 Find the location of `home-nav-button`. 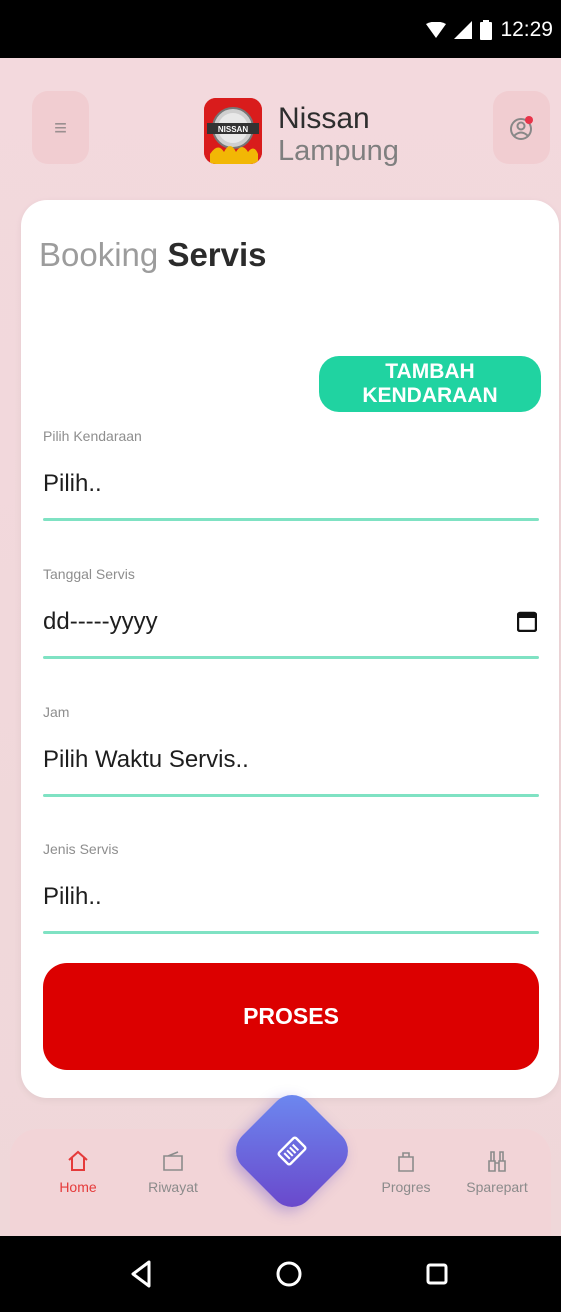

home-nav-button is located at coordinates (289, 1274).